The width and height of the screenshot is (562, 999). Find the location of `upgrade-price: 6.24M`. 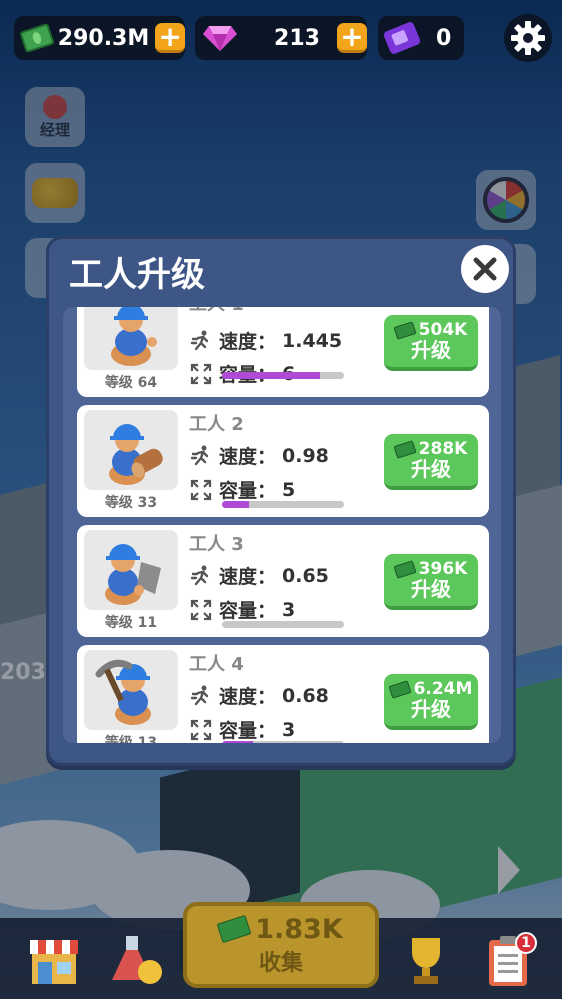

upgrade-price: 6.24M is located at coordinates (443, 688).